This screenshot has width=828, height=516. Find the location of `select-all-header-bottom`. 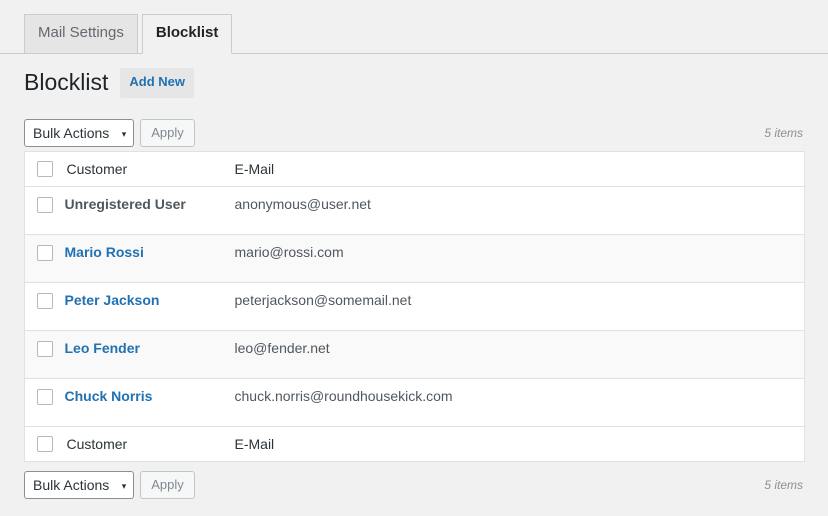

select-all-header-bottom is located at coordinates (44, 444).